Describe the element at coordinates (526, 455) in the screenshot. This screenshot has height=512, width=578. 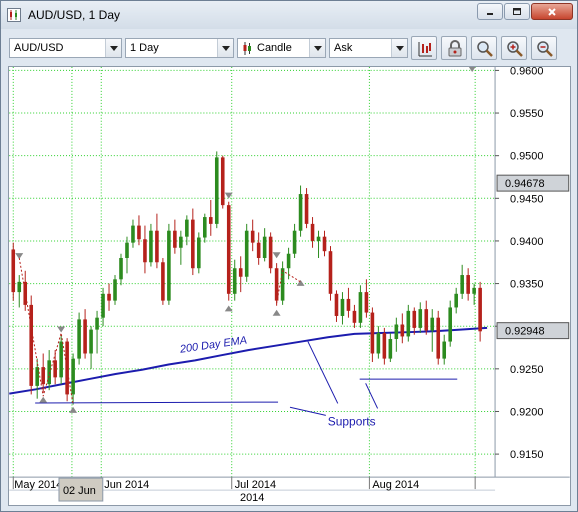
I see `price-tick-label: 0.9150` at that location.